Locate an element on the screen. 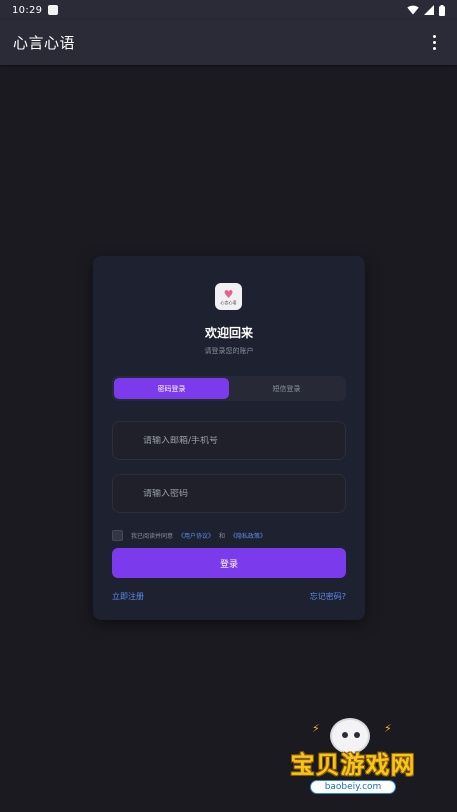 This screenshot has width=457, height=812. welcome-title: 欢迎回来 is located at coordinates (228, 333).